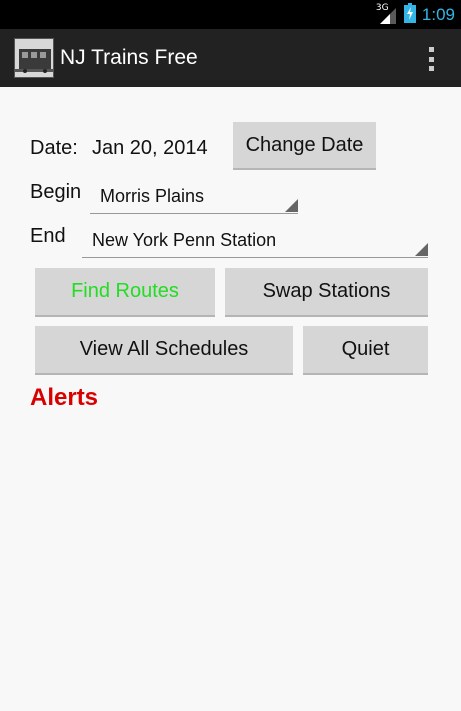  Describe the element at coordinates (184, 240) in the screenshot. I see `end-station-value: New York Penn Station` at that location.